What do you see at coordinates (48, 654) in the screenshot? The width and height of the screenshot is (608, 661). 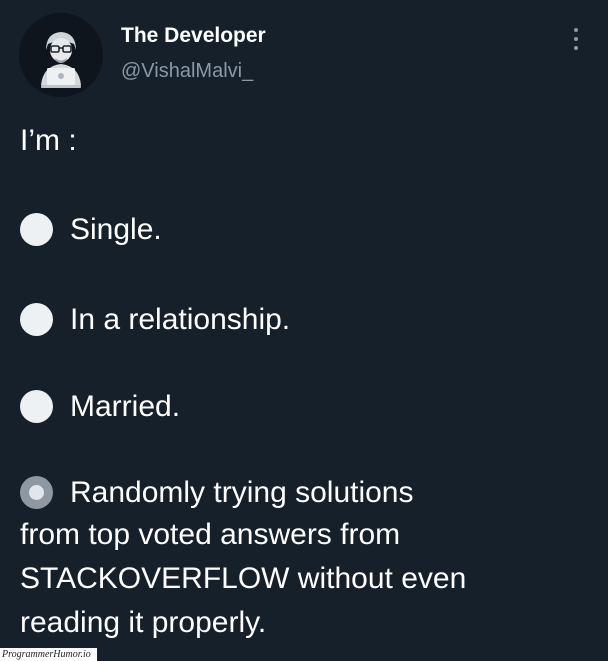 I see `watermark: ProgrammerHumor.io` at bounding box center [48, 654].